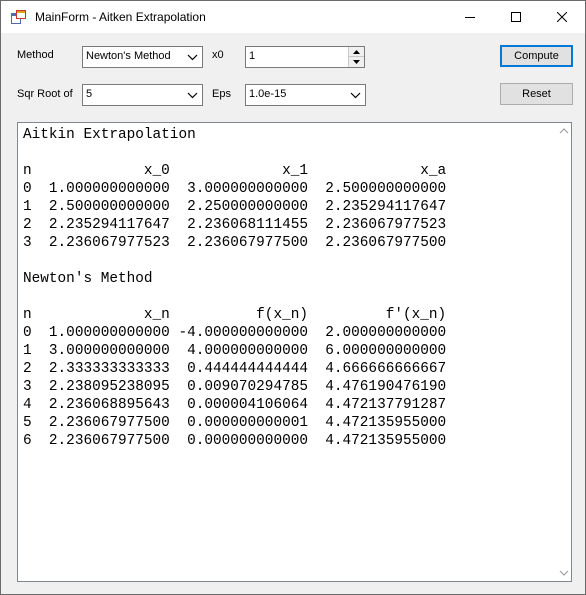 This screenshot has height=595, width=586. Describe the element at coordinates (564, 131) in the screenshot. I see `scroll-up-icon` at that location.